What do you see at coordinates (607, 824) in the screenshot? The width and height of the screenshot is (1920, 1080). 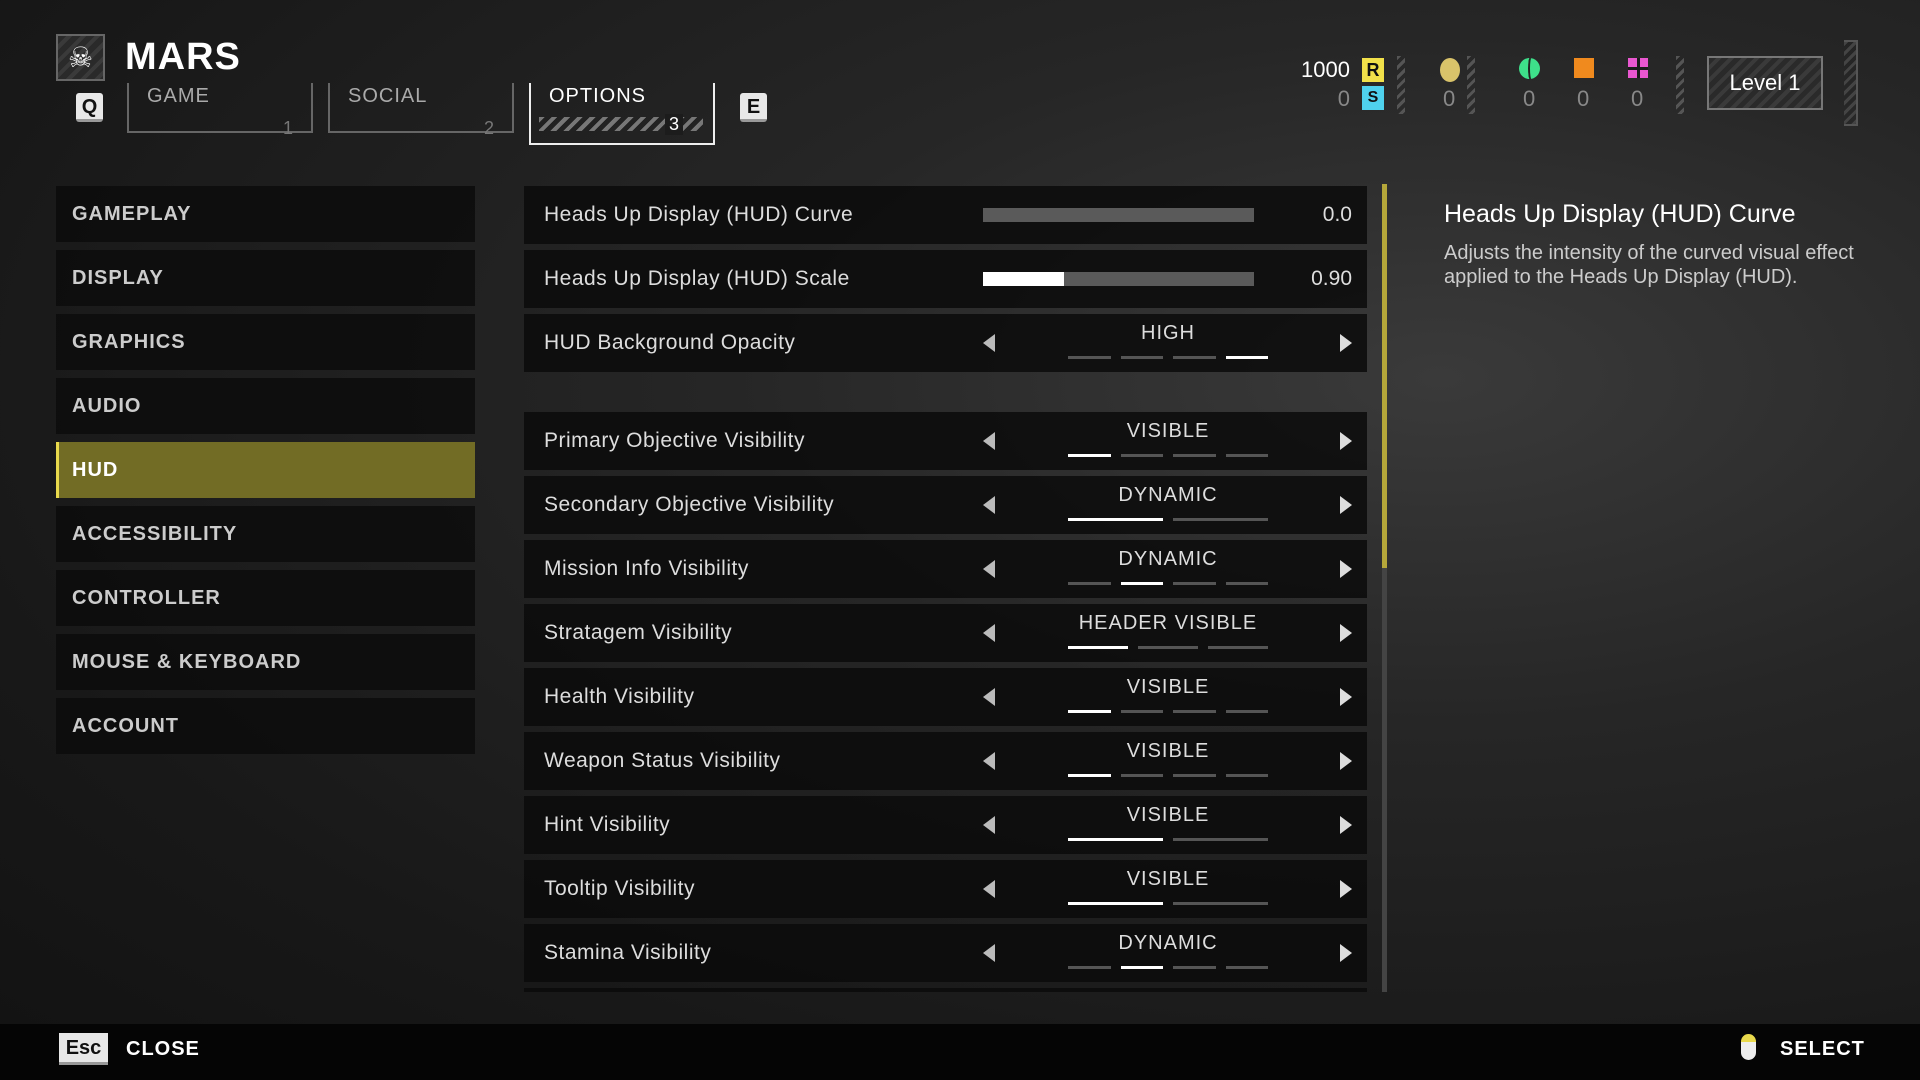 I see `setting-label: Hint Visibility` at bounding box center [607, 824].